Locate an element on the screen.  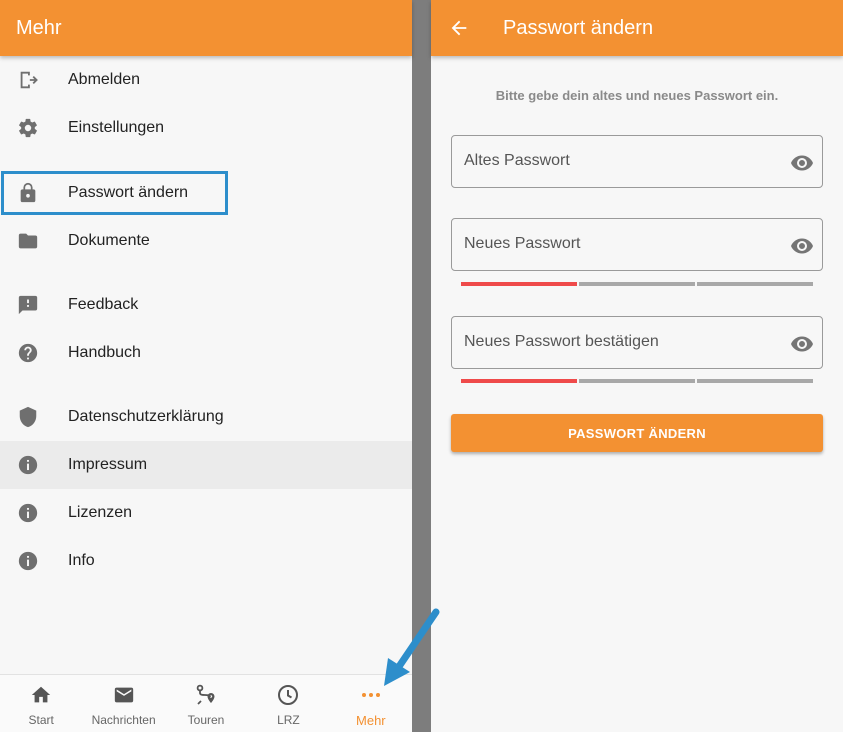
confirm-password-field: Neues Passwort bestätigen is located at coordinates (637, 342).